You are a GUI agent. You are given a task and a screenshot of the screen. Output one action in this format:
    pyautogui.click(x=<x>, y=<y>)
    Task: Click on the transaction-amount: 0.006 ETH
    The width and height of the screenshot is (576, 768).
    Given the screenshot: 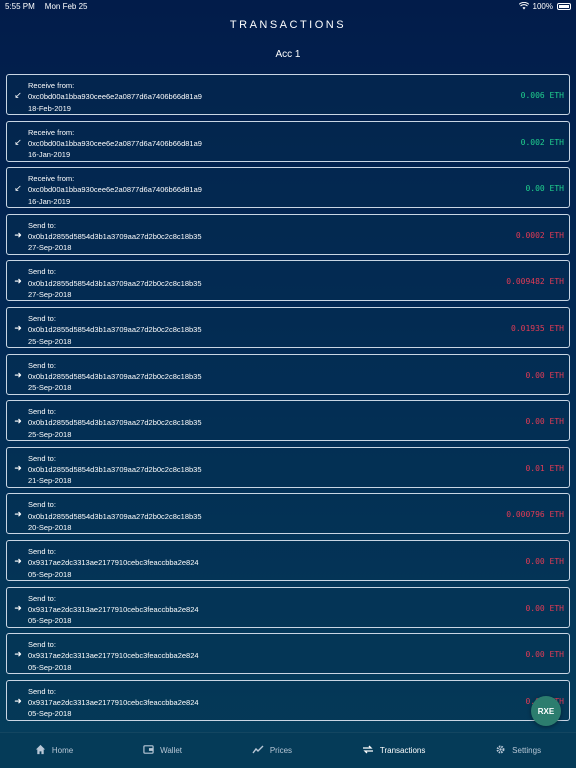 What is the action you would take?
    pyautogui.click(x=542, y=95)
    